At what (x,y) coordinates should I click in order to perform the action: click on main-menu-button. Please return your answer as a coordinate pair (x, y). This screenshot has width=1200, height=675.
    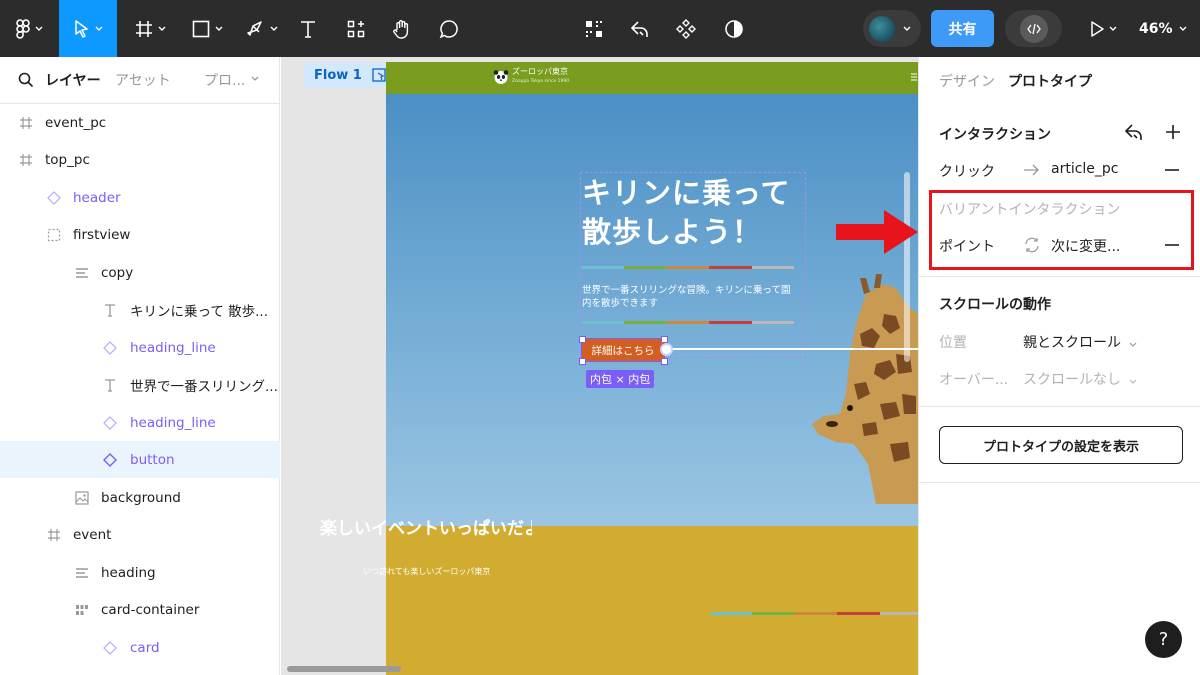
    Looking at the image, I should click on (29, 28).